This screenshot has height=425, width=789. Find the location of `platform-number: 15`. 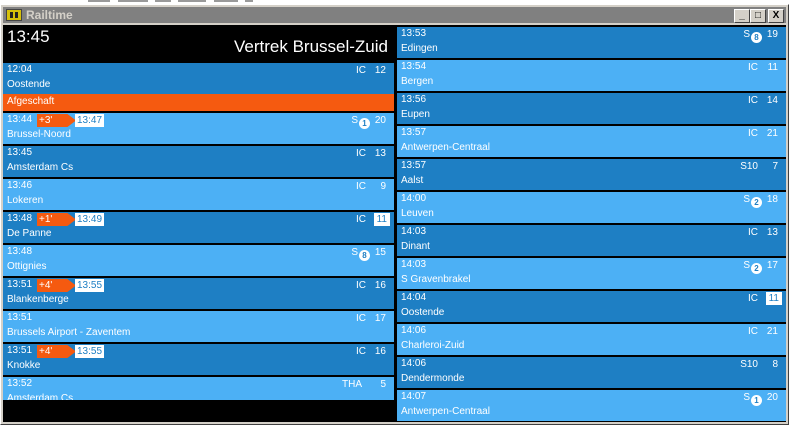

platform-number: 15 is located at coordinates (380, 252).